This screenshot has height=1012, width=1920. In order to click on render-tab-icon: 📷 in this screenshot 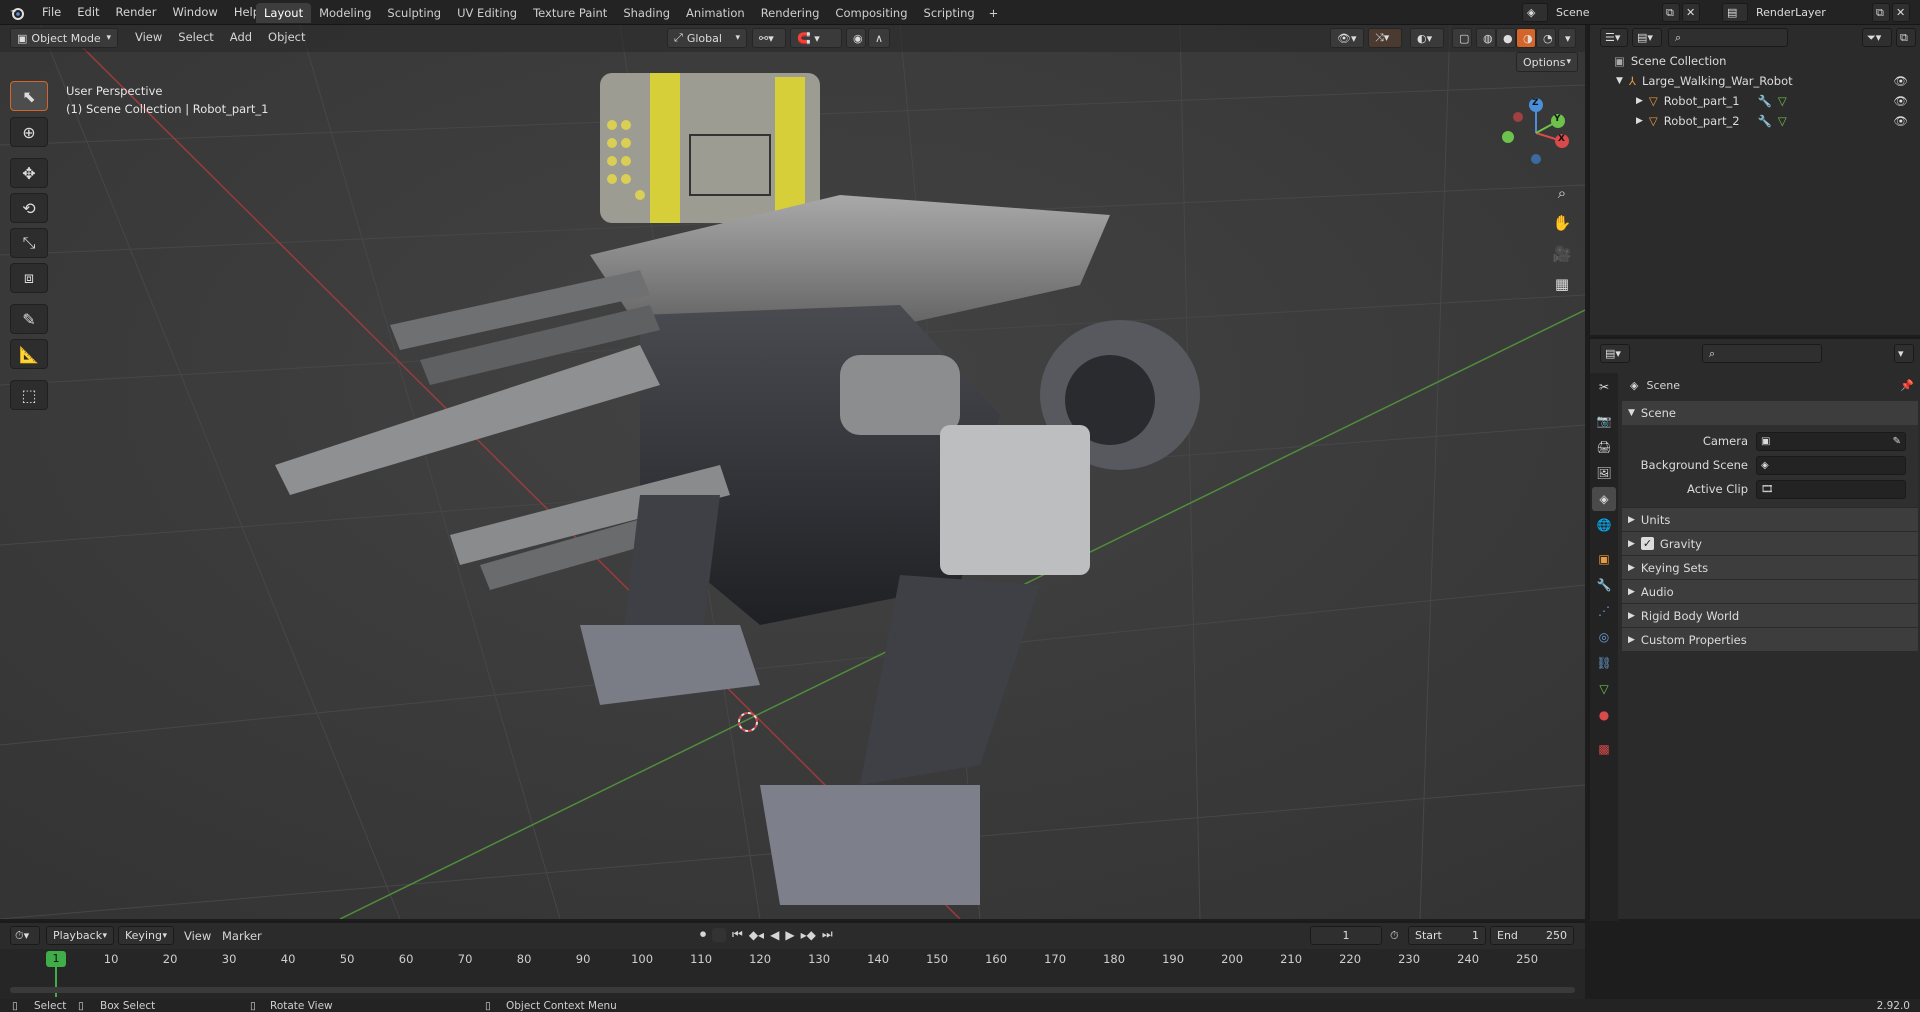, I will do `click(1604, 421)`.